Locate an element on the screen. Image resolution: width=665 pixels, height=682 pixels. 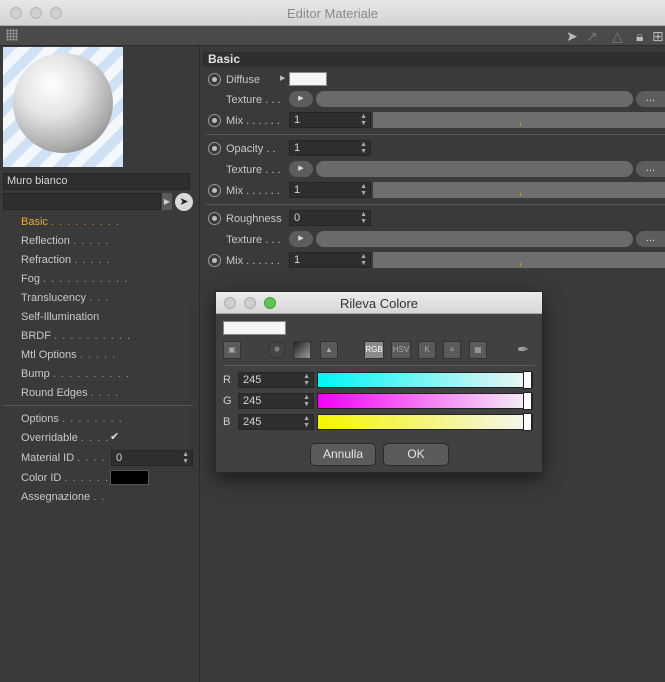
image-picker-icon: ▲ is located at coordinates (329, 350).